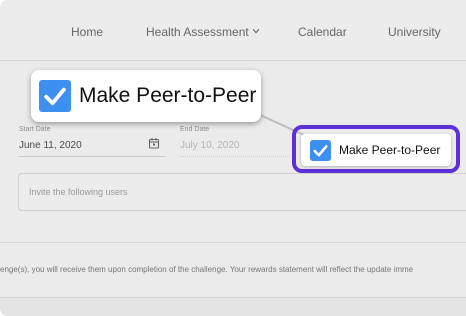  What do you see at coordinates (195, 129) in the screenshot?
I see `end-date-label: End Date` at bounding box center [195, 129].